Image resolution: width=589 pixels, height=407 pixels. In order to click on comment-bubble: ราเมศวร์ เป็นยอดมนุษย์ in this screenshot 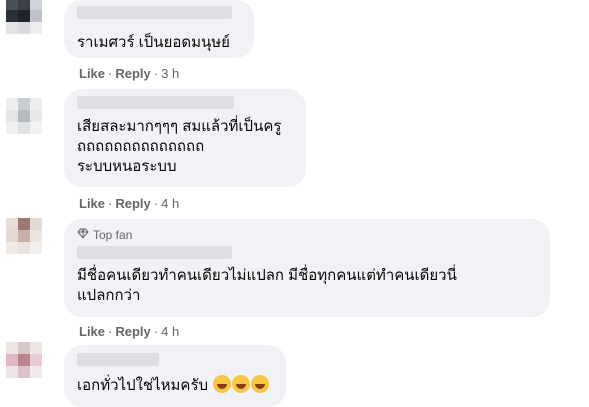, I will do `click(159, 29)`.